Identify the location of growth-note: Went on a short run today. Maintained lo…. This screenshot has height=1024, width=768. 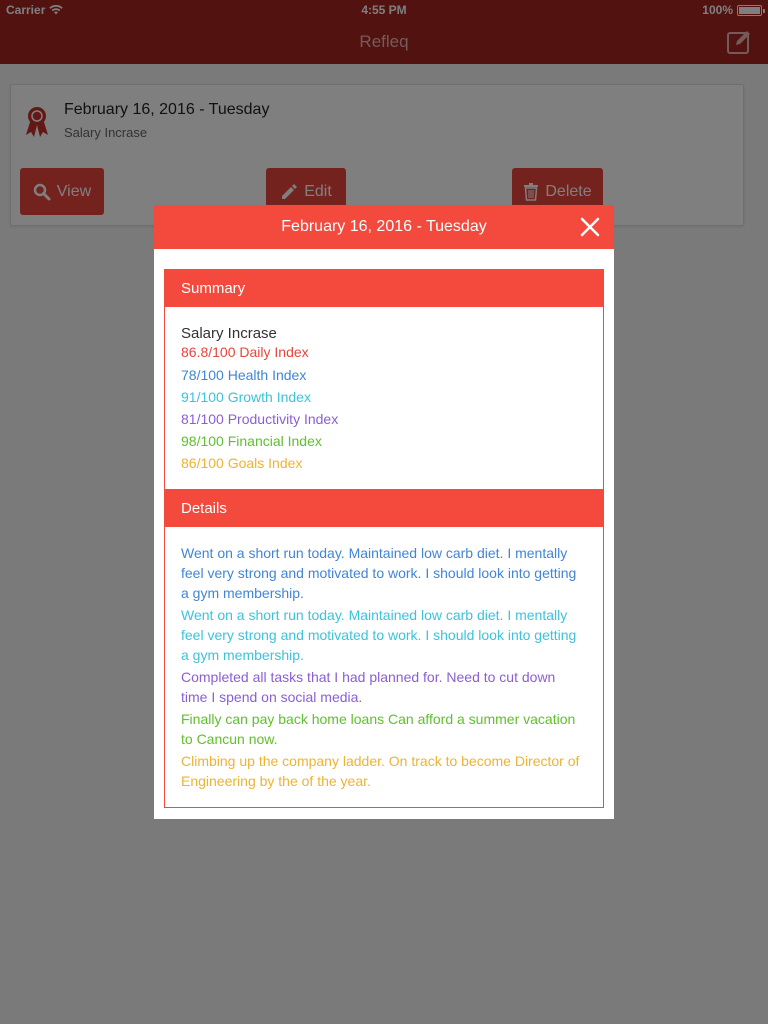
(379, 635).